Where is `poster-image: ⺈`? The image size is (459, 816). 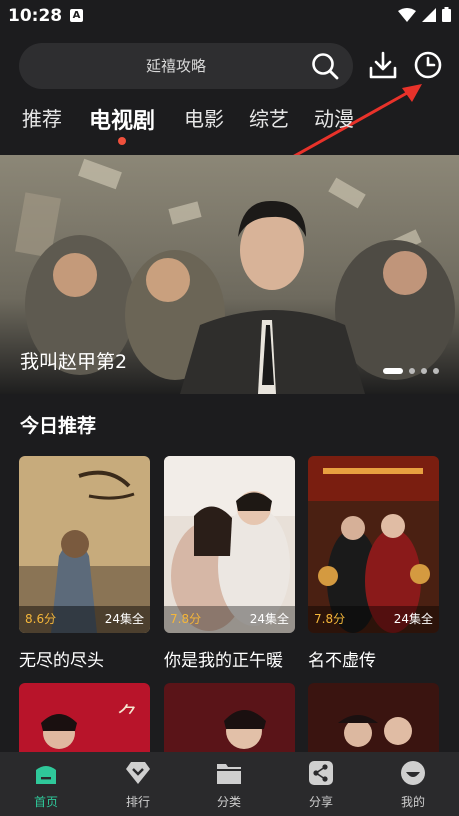 poster-image: ⺈ is located at coordinates (84, 718).